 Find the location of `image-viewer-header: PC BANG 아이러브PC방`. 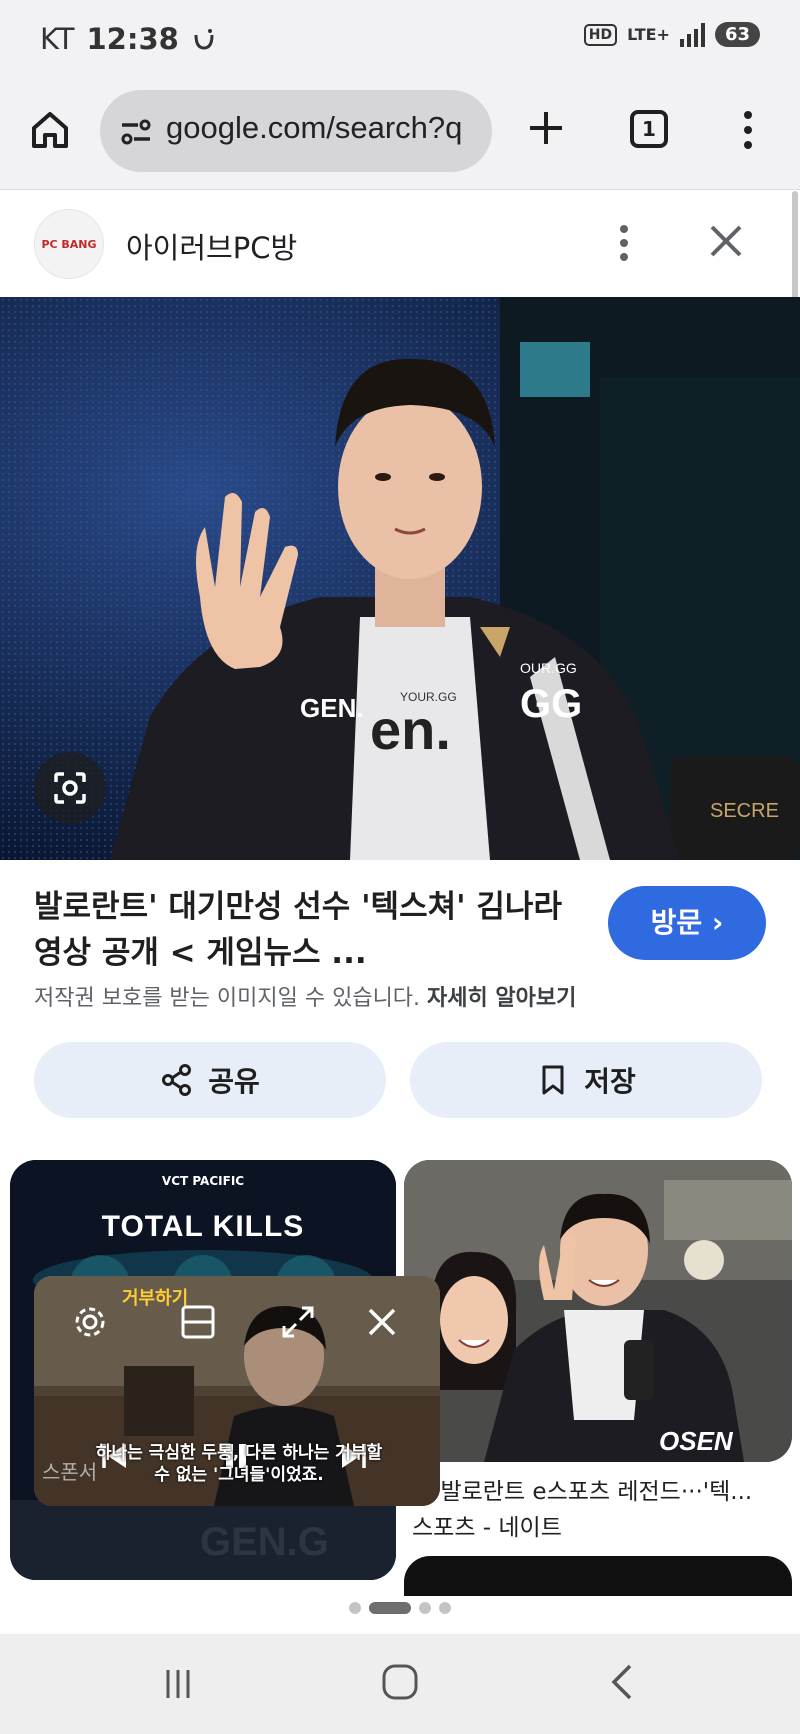

image-viewer-header: PC BANG 아이러브PC방 is located at coordinates (400, 244).